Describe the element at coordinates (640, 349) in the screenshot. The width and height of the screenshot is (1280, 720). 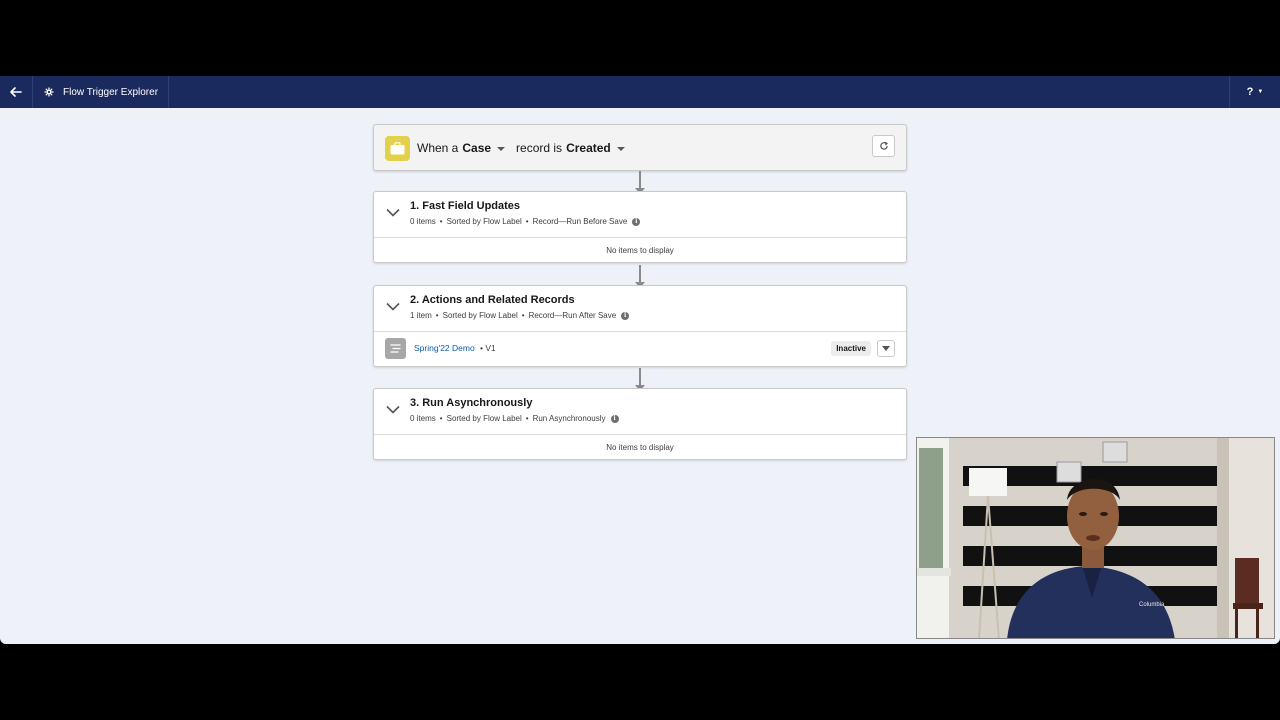
I see `flow-list-item: Spring'22 Demo • V1 Inactive` at that location.